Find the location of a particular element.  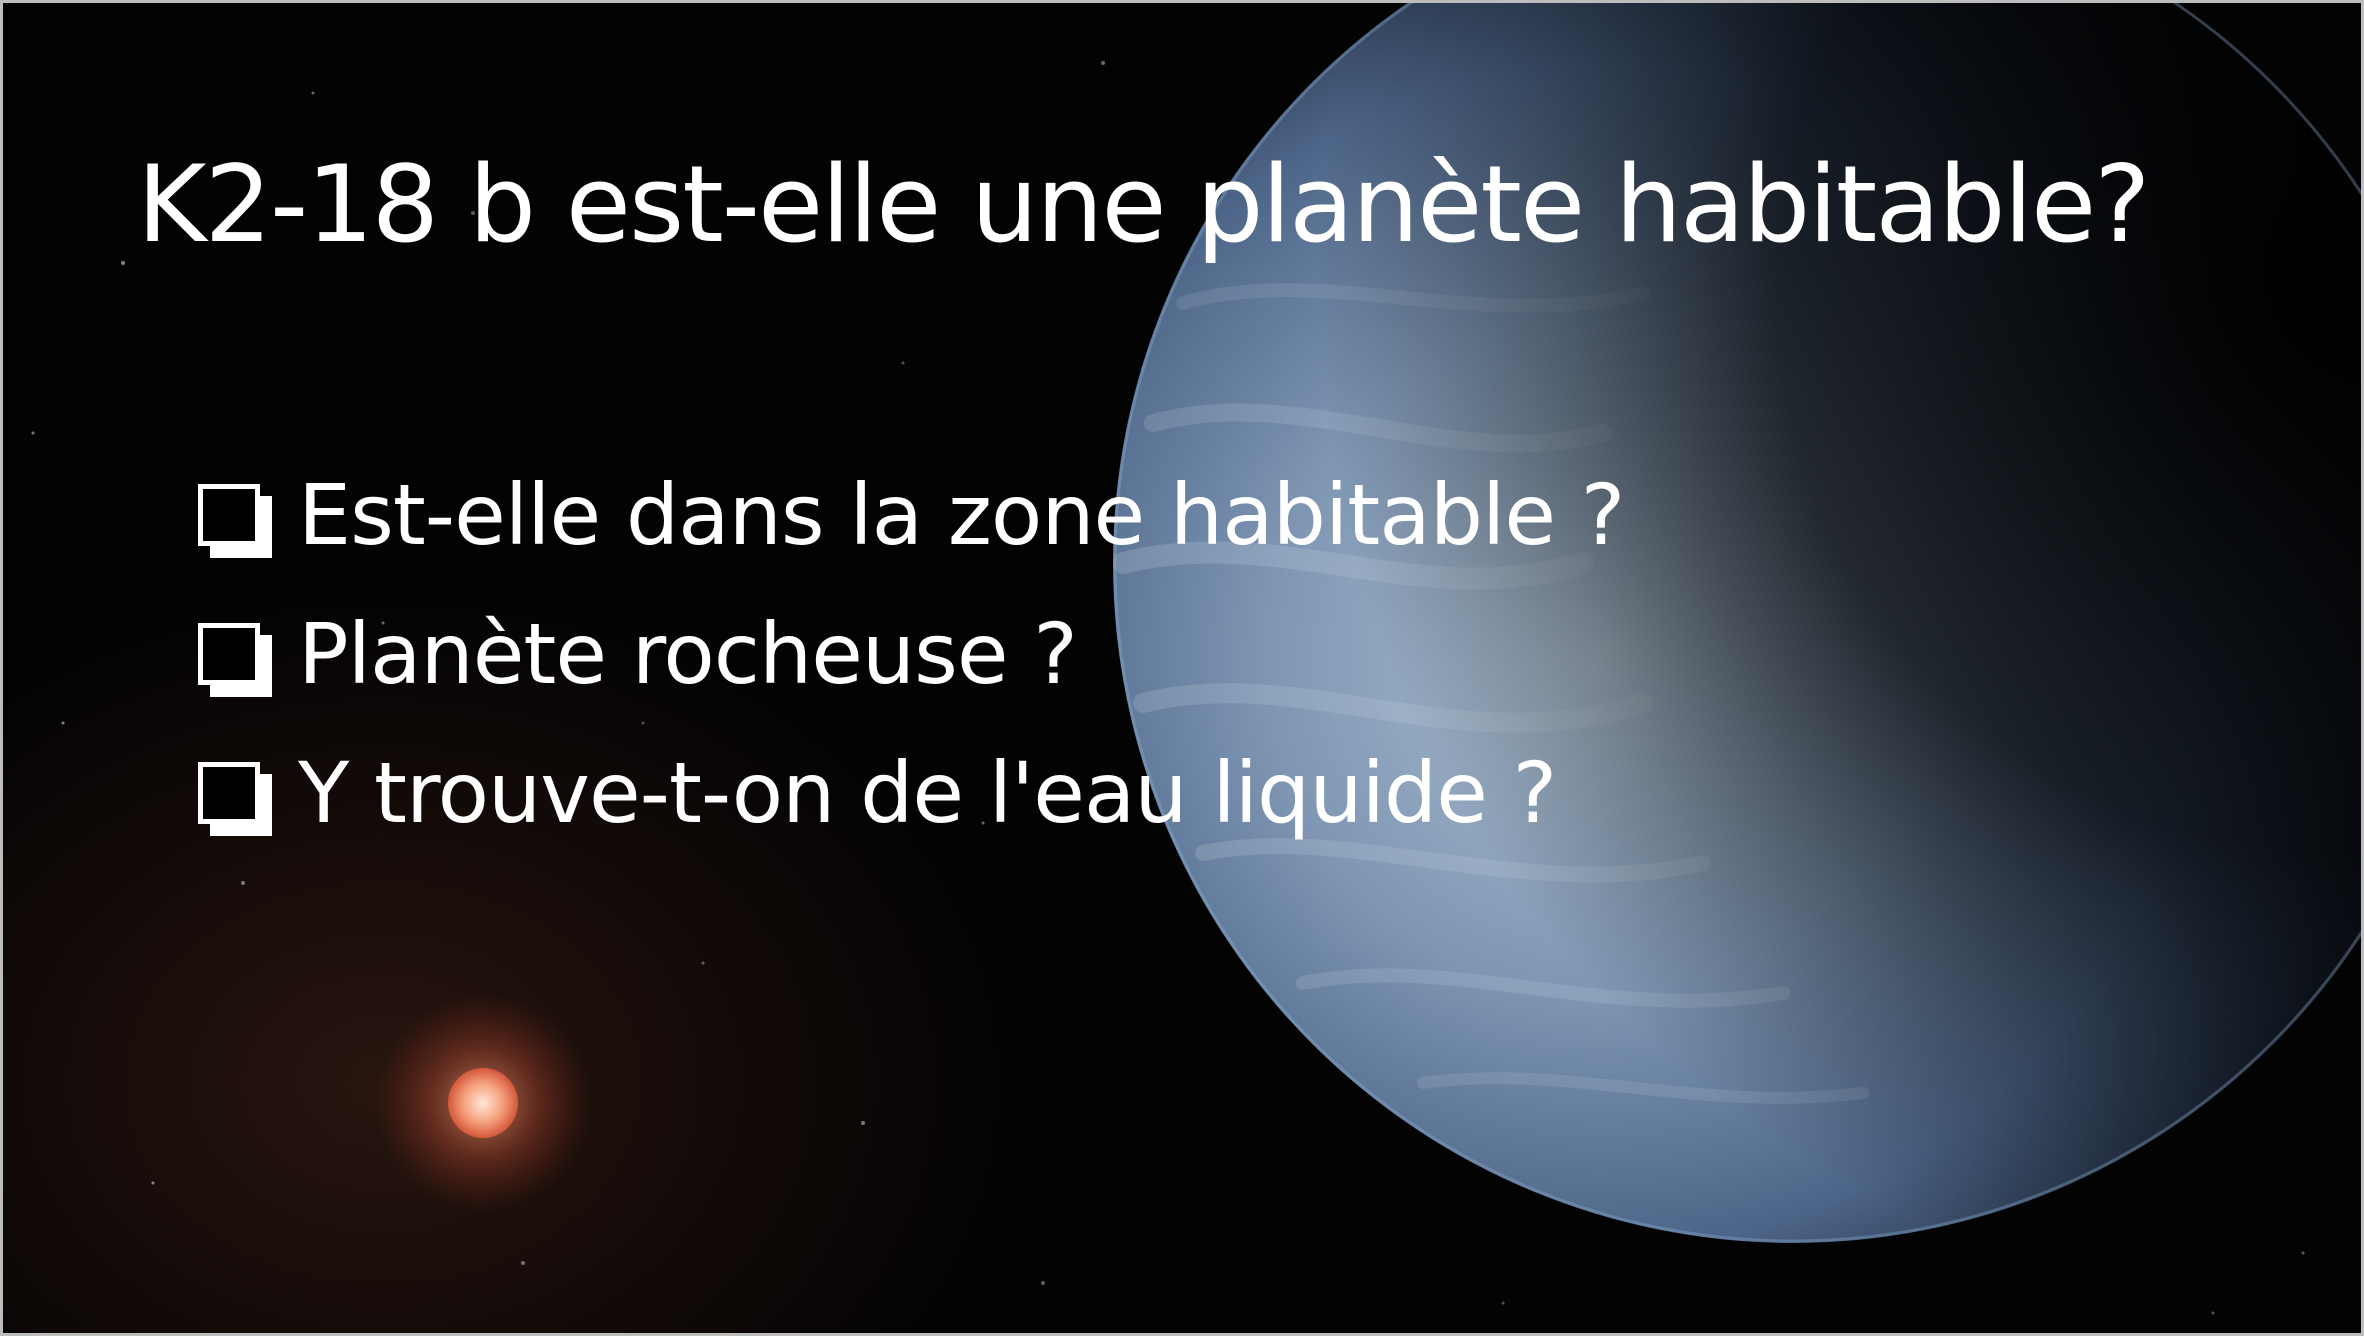

slide-title: K2-18 b est-elle une planète habitable? is located at coordinates (1143, 204).